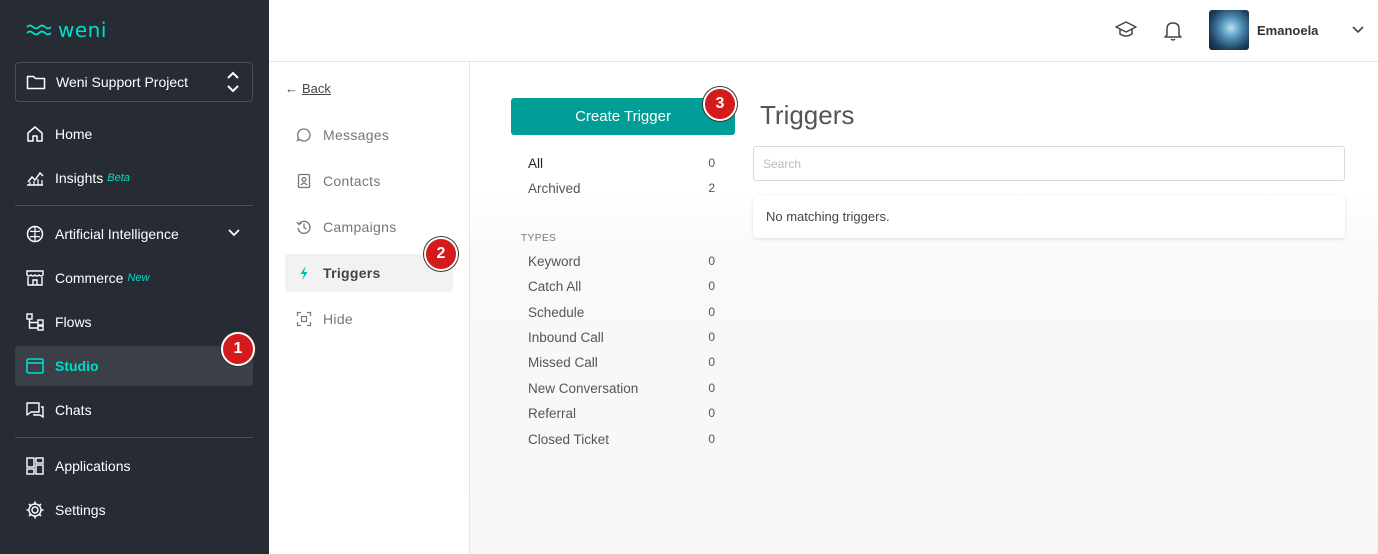 This screenshot has width=1378, height=554. What do you see at coordinates (134, 134) in the screenshot?
I see `sidebar-item-home: Home` at bounding box center [134, 134].